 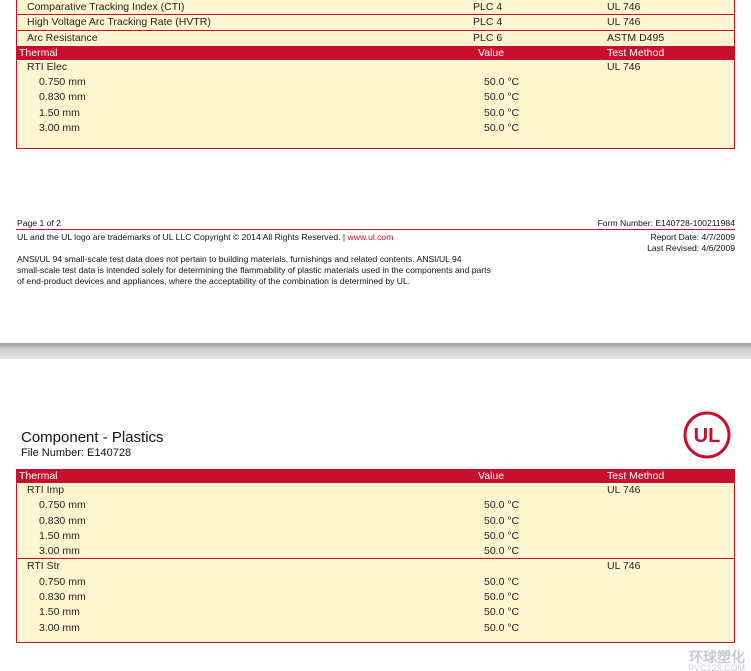 I want to click on group-row: RTI Elec UL 746, so click(x=334, y=66).